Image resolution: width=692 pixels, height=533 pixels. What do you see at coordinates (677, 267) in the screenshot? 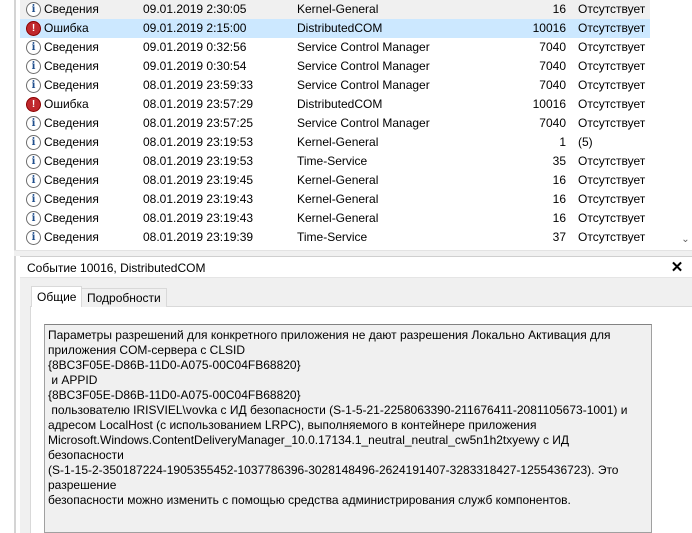
I see `close-icon: ✕` at bounding box center [677, 267].